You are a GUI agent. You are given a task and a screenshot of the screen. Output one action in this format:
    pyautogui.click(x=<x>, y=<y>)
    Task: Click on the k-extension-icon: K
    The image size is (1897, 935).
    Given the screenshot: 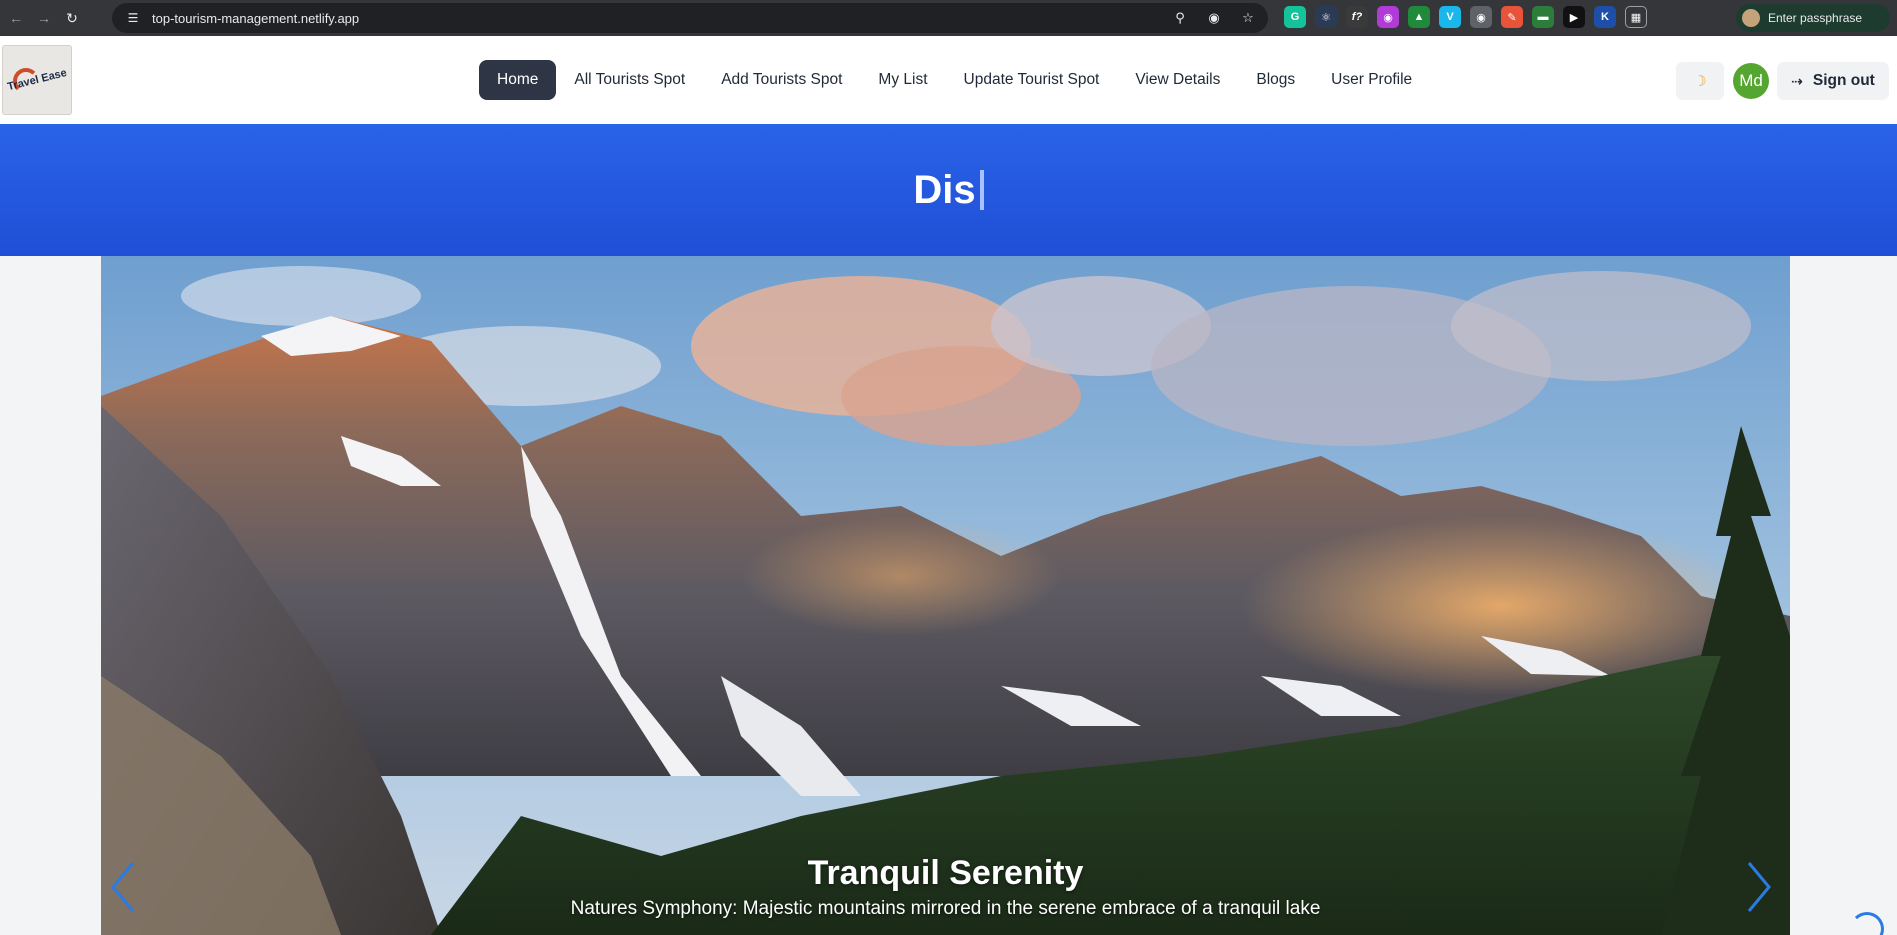 What is the action you would take?
    pyautogui.click(x=1605, y=17)
    